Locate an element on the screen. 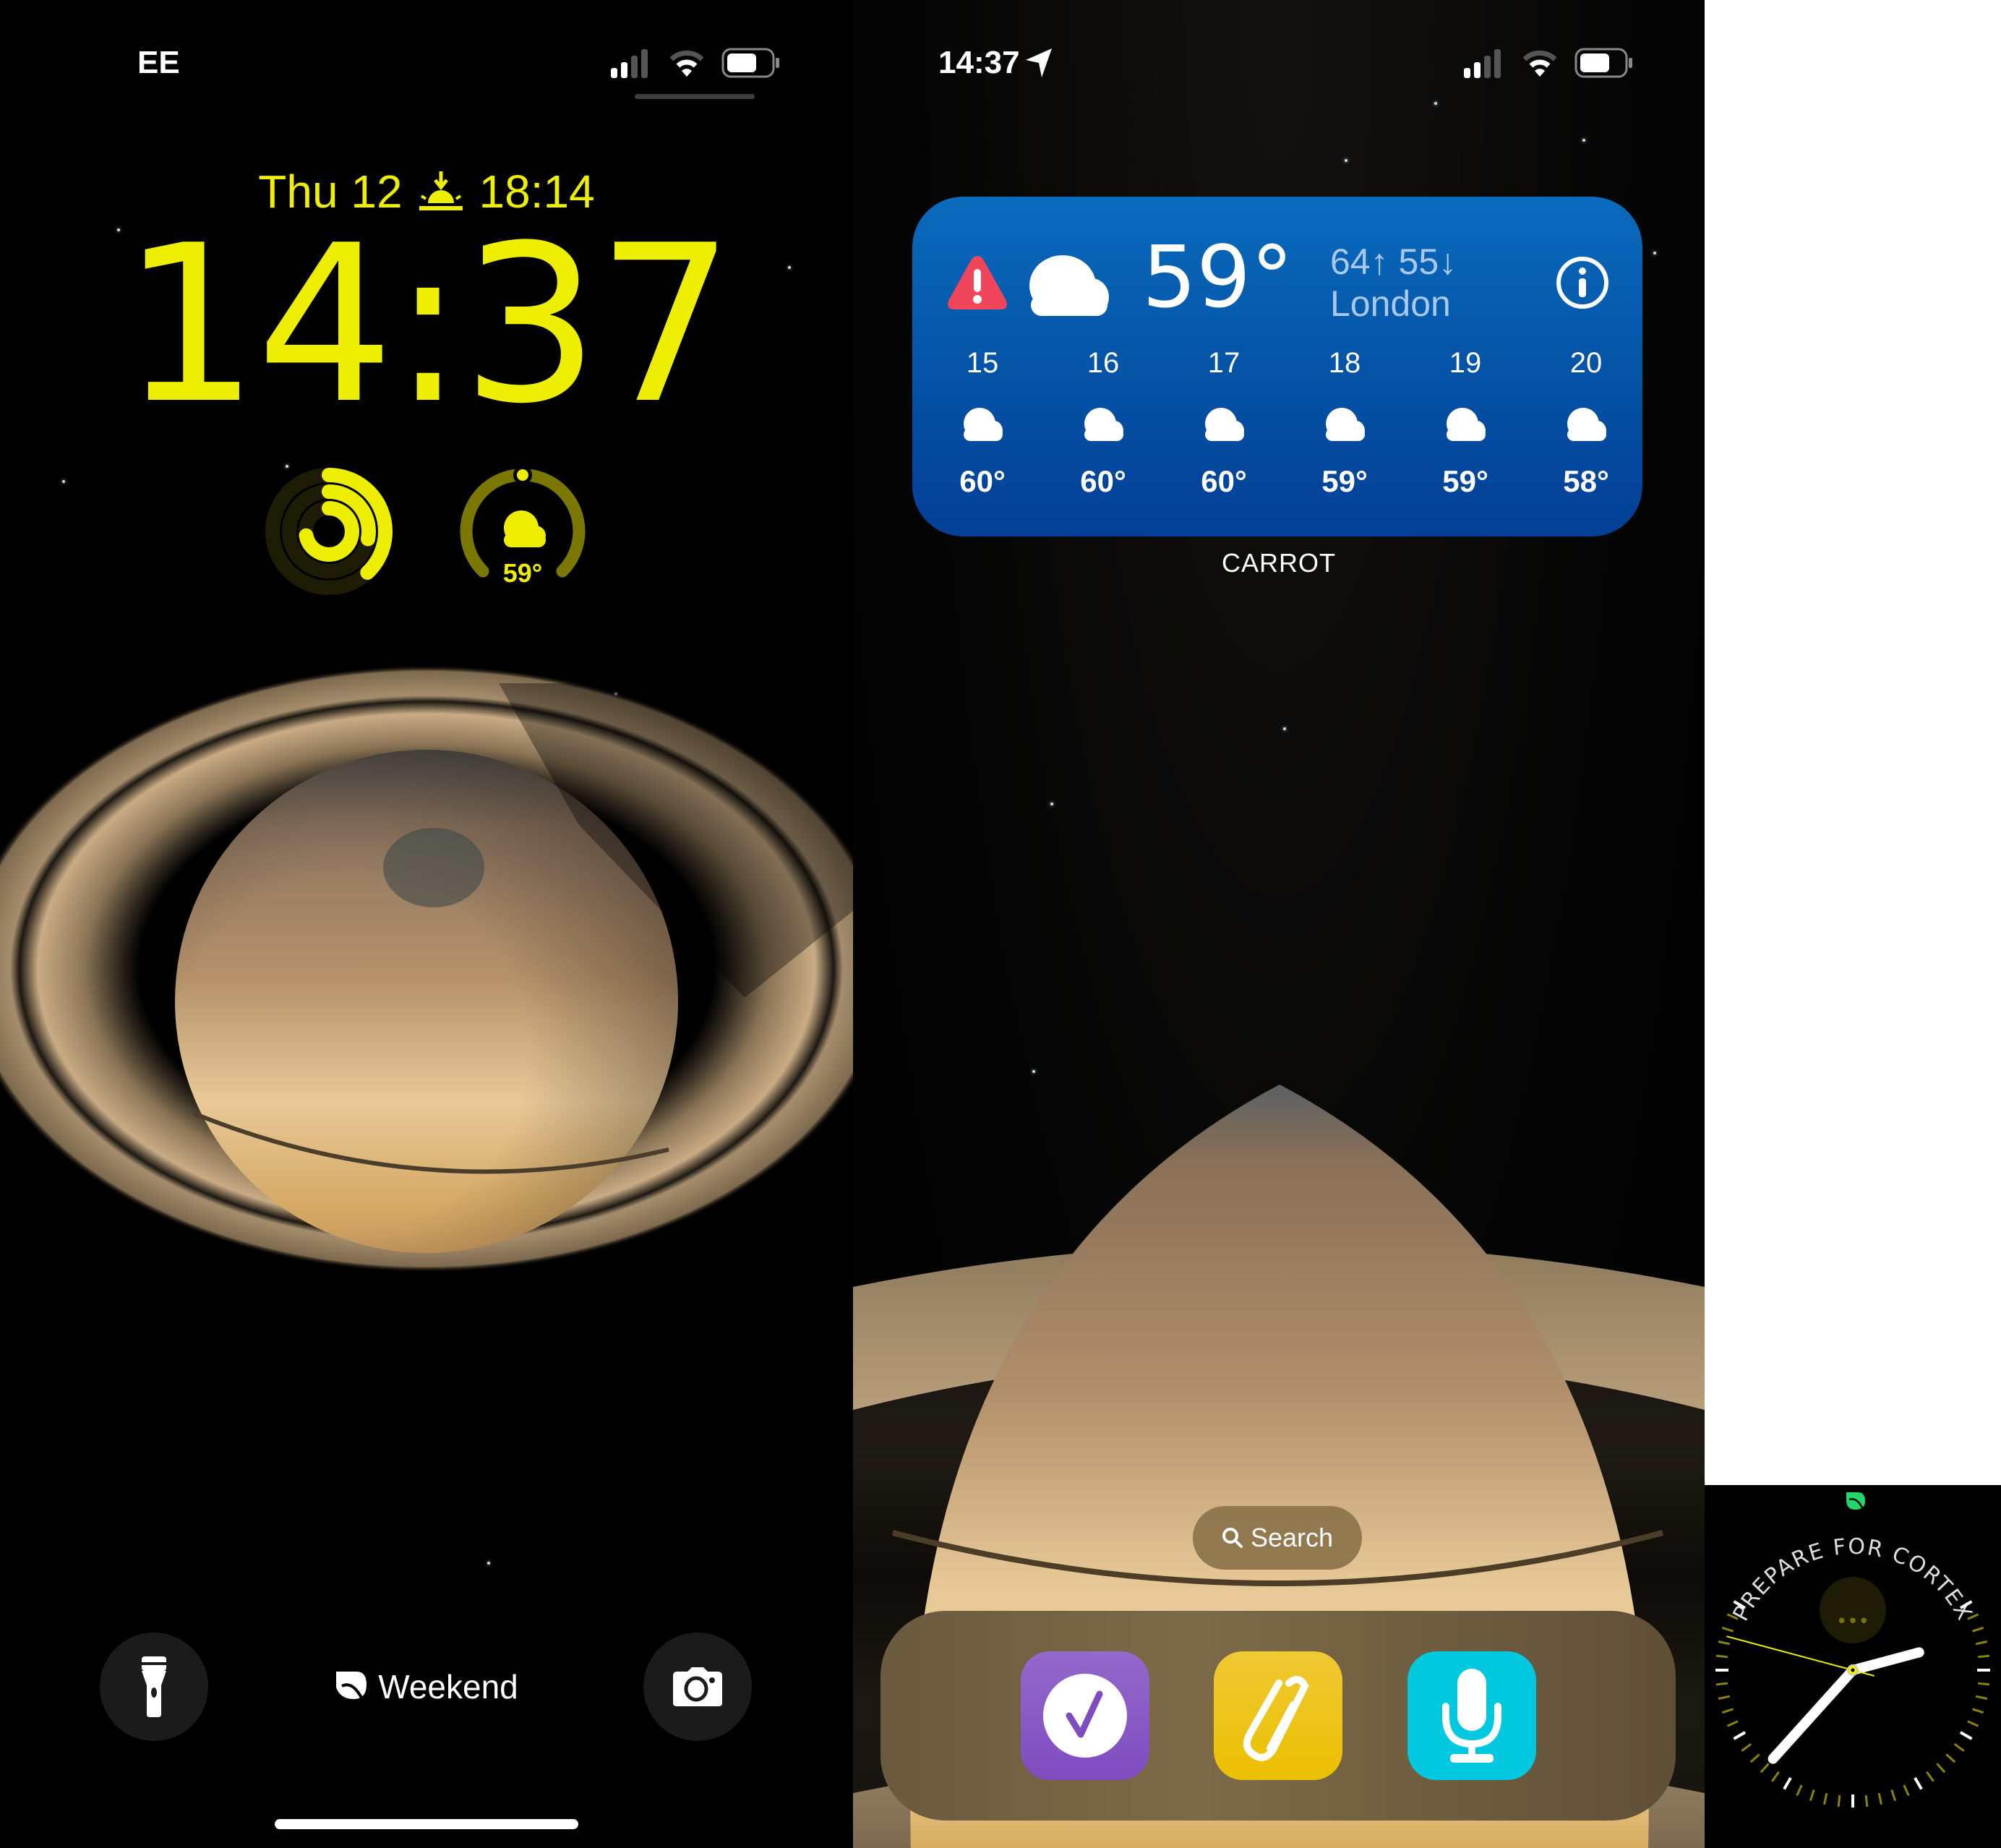  forecast-date: 18 is located at coordinates (1344, 363).